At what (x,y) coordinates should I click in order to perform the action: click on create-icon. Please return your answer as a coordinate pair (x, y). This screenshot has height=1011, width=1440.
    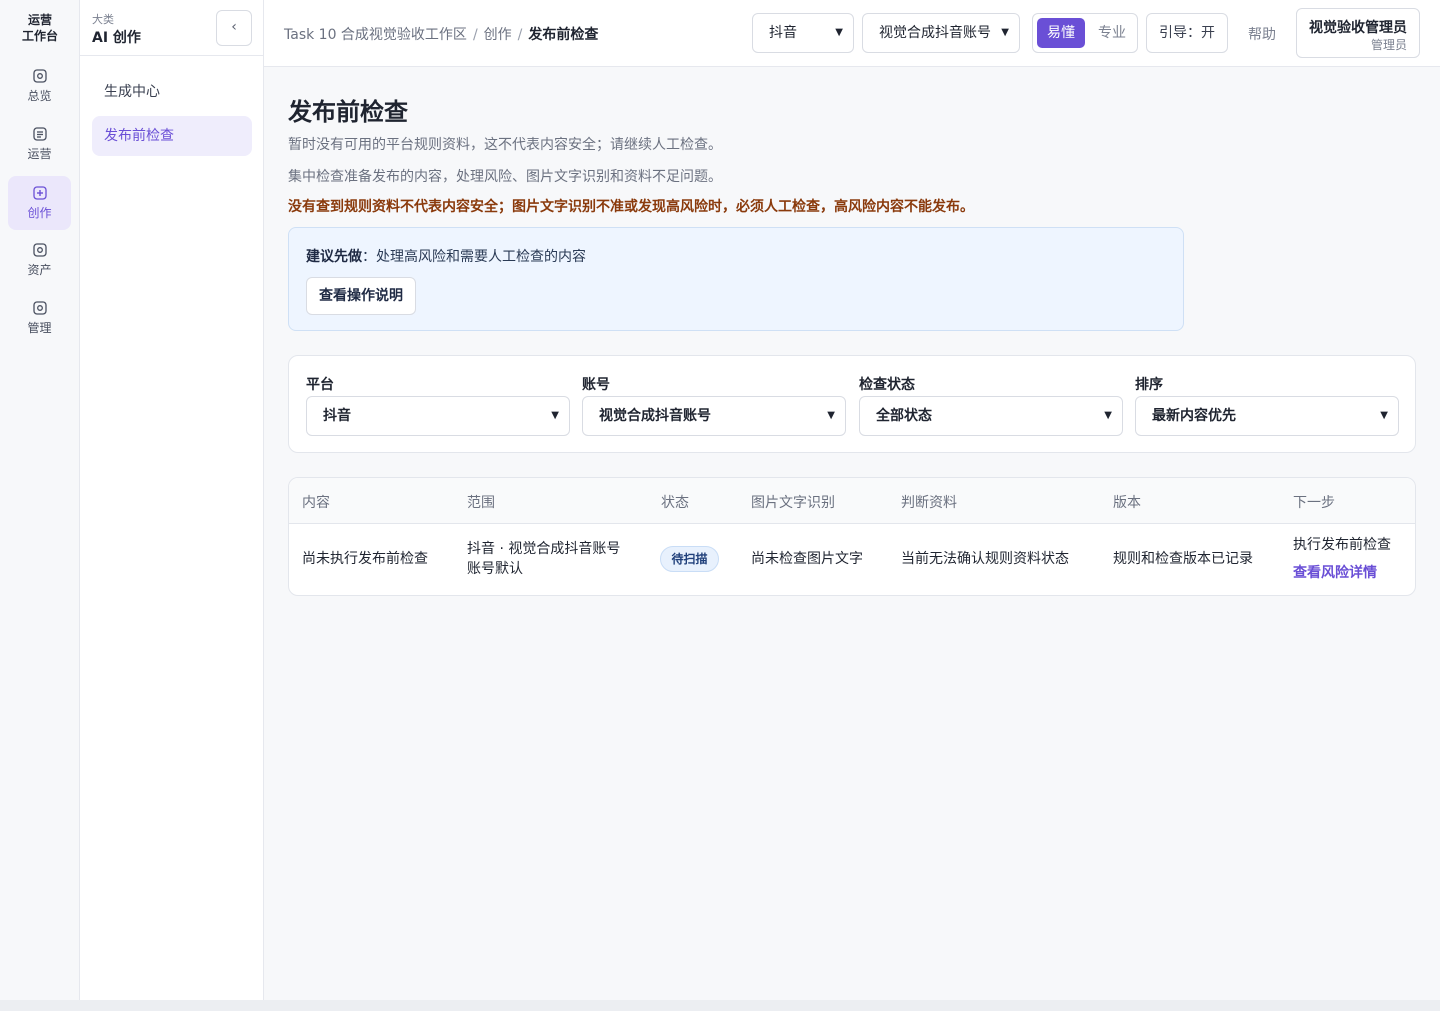
    Looking at the image, I should click on (39, 193).